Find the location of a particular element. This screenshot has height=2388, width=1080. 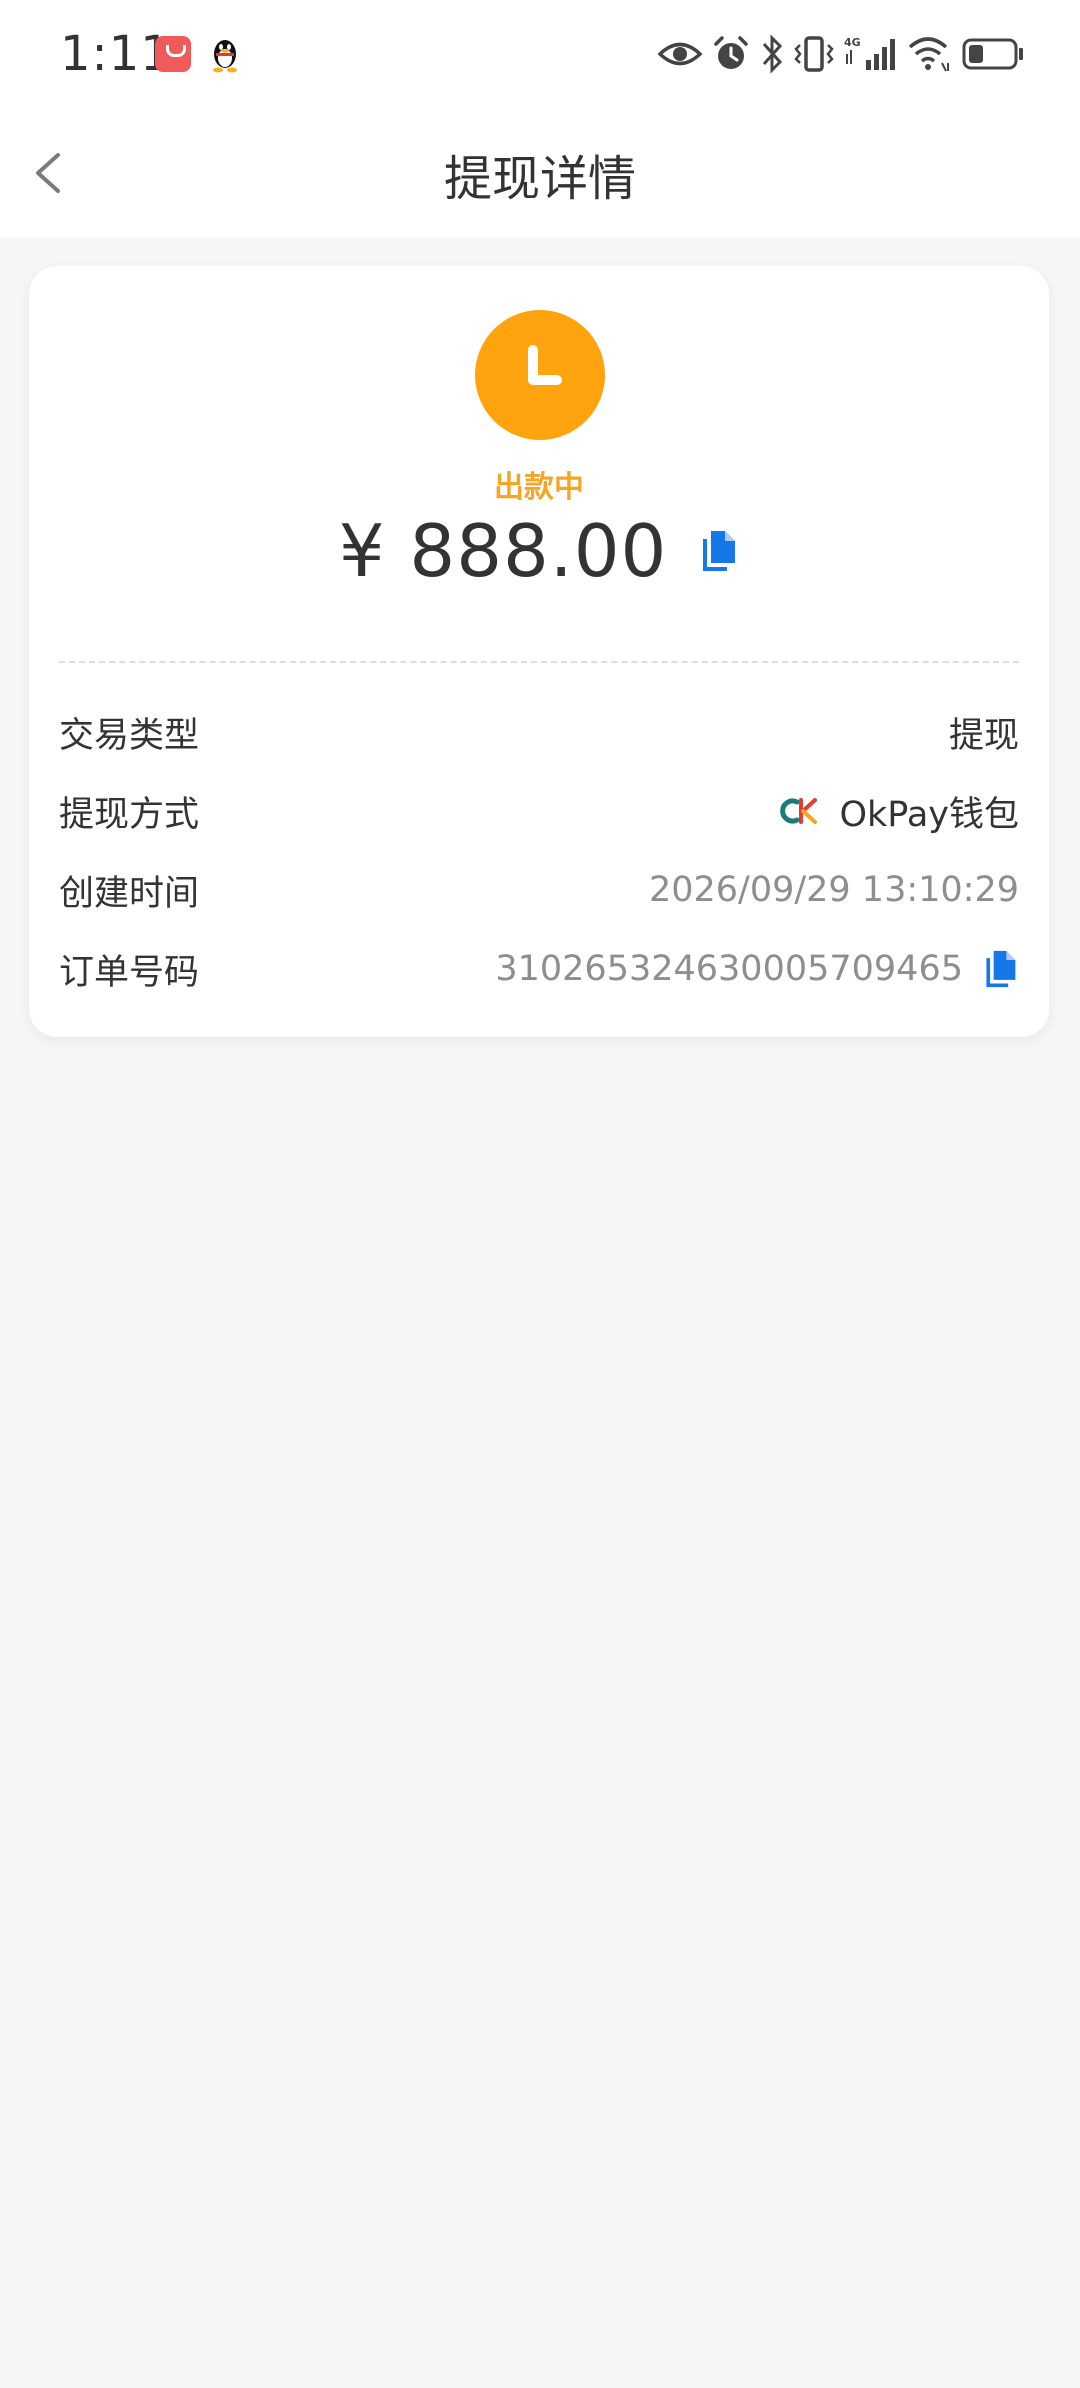

detail-row-type: 交易类型 提现 is located at coordinates (539, 732).